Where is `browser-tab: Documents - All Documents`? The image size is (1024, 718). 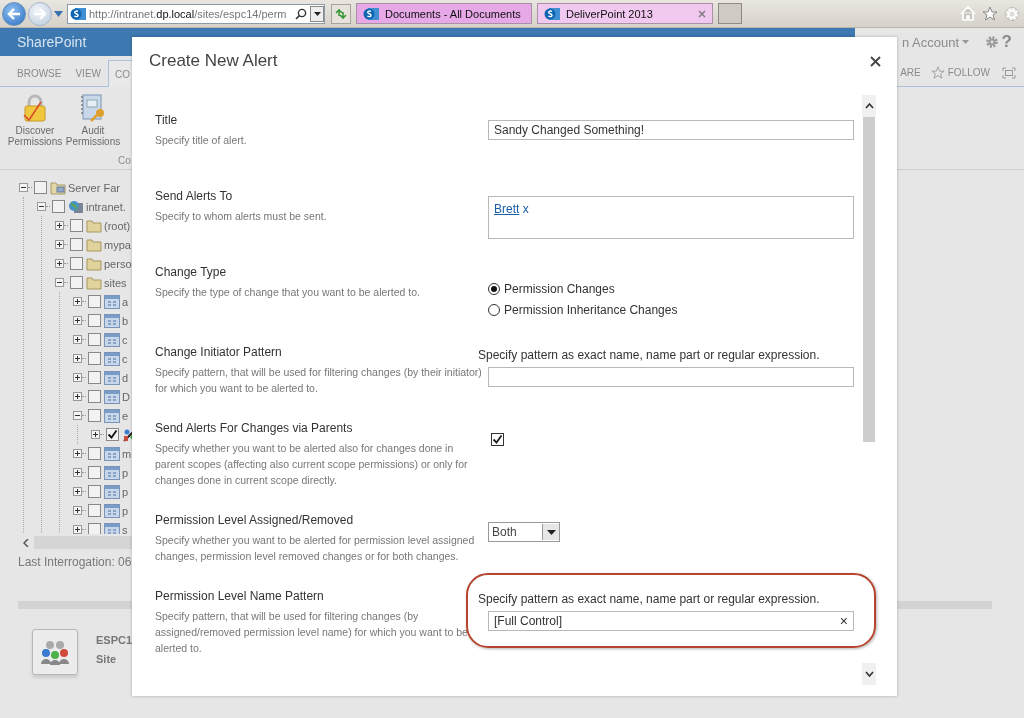 browser-tab: Documents - All Documents is located at coordinates (444, 13).